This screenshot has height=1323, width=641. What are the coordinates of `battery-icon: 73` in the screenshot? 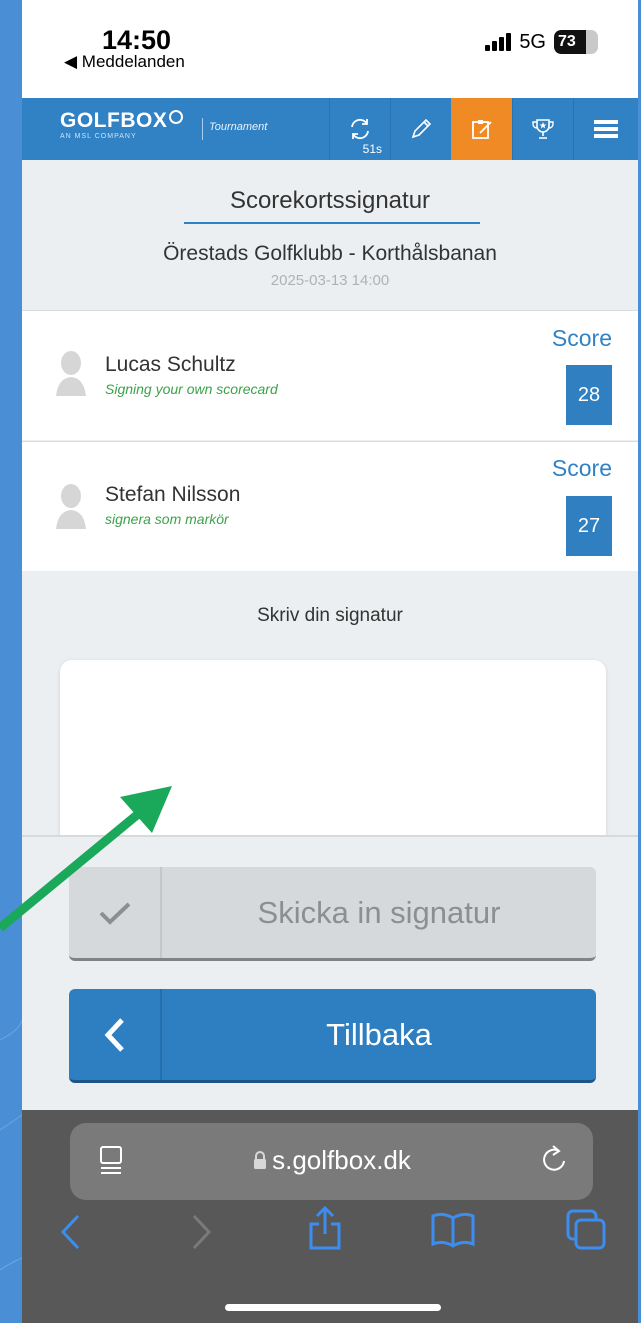 It's located at (576, 42).